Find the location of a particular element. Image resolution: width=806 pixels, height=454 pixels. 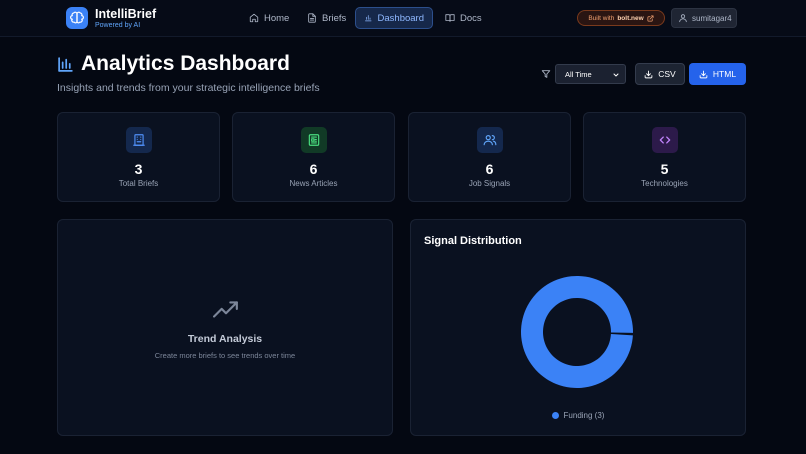

export-csv-button: CSV is located at coordinates (660, 74).